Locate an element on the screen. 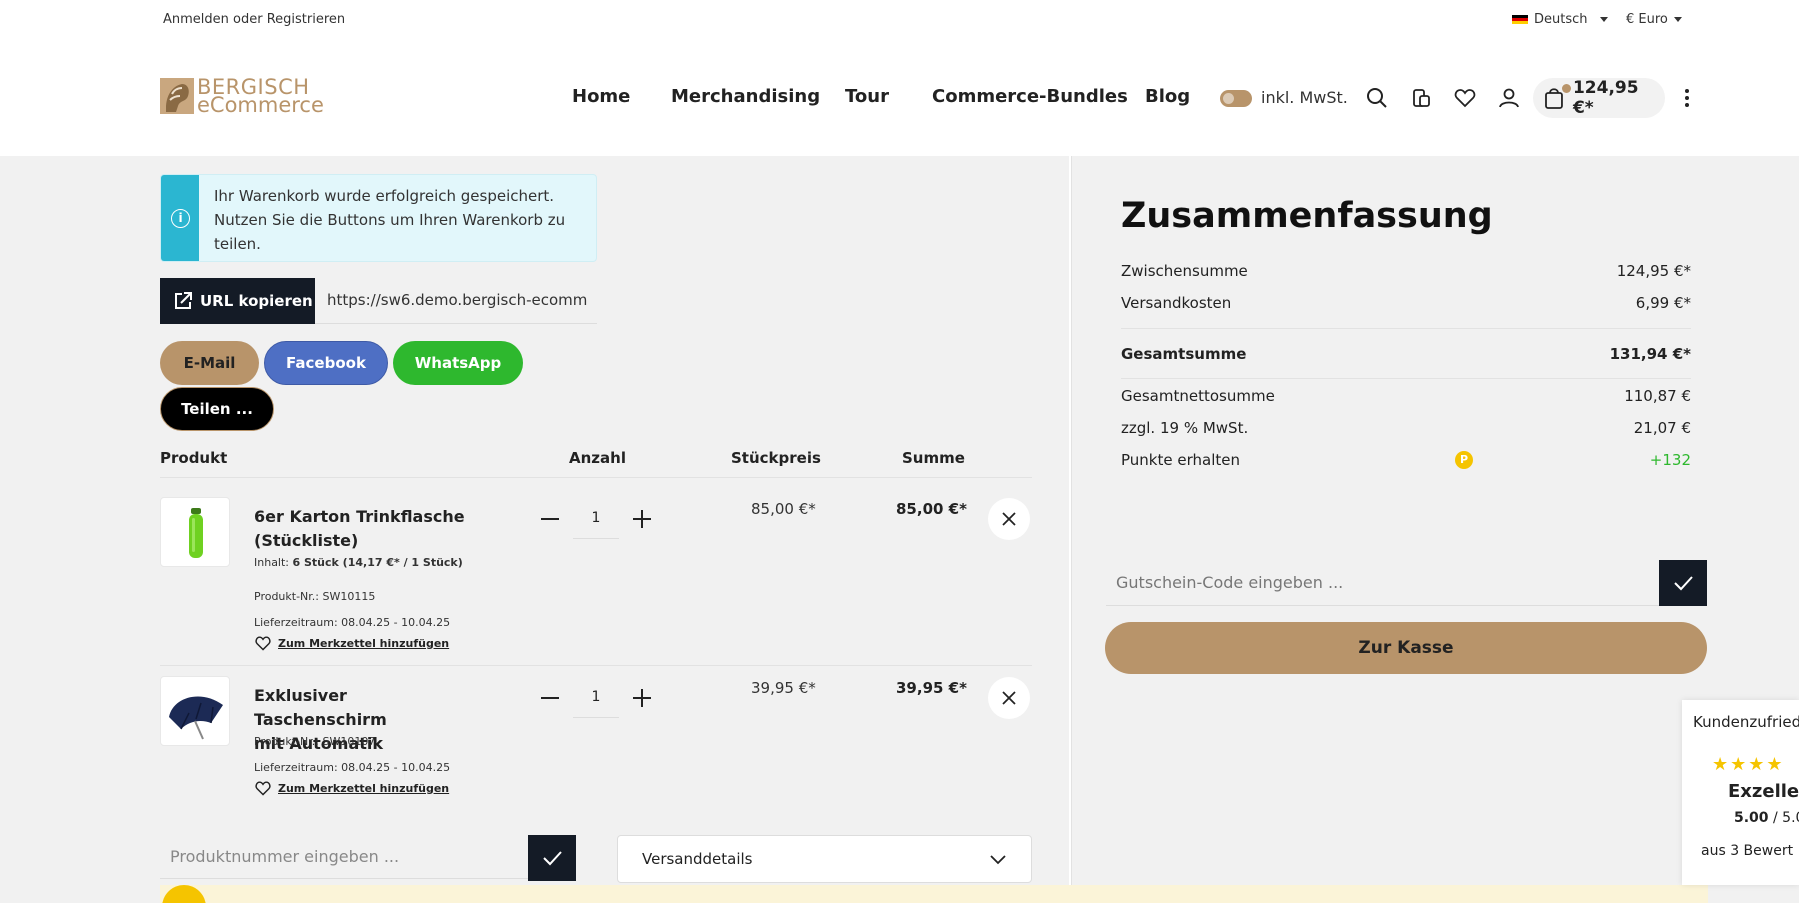  unit-price: 39,95 €* is located at coordinates (783, 688).